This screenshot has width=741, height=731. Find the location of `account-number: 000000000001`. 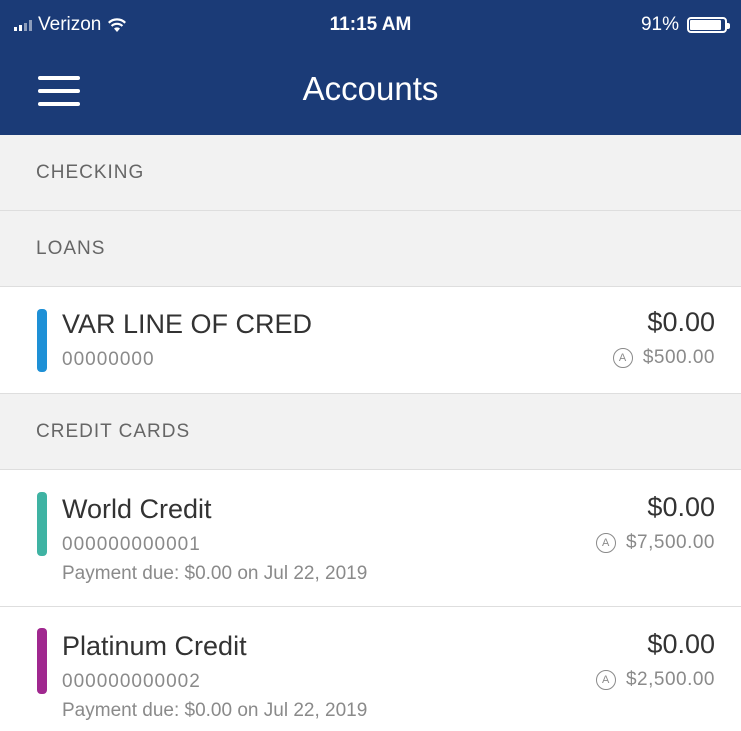

account-number: 000000000001 is located at coordinates (131, 544).